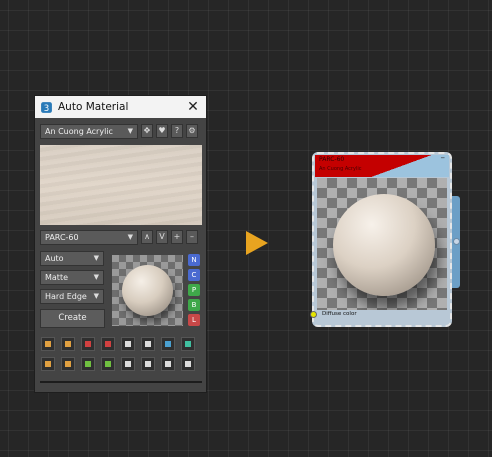  What do you see at coordinates (194, 275) in the screenshot?
I see `channel-button-c: C` at bounding box center [194, 275].